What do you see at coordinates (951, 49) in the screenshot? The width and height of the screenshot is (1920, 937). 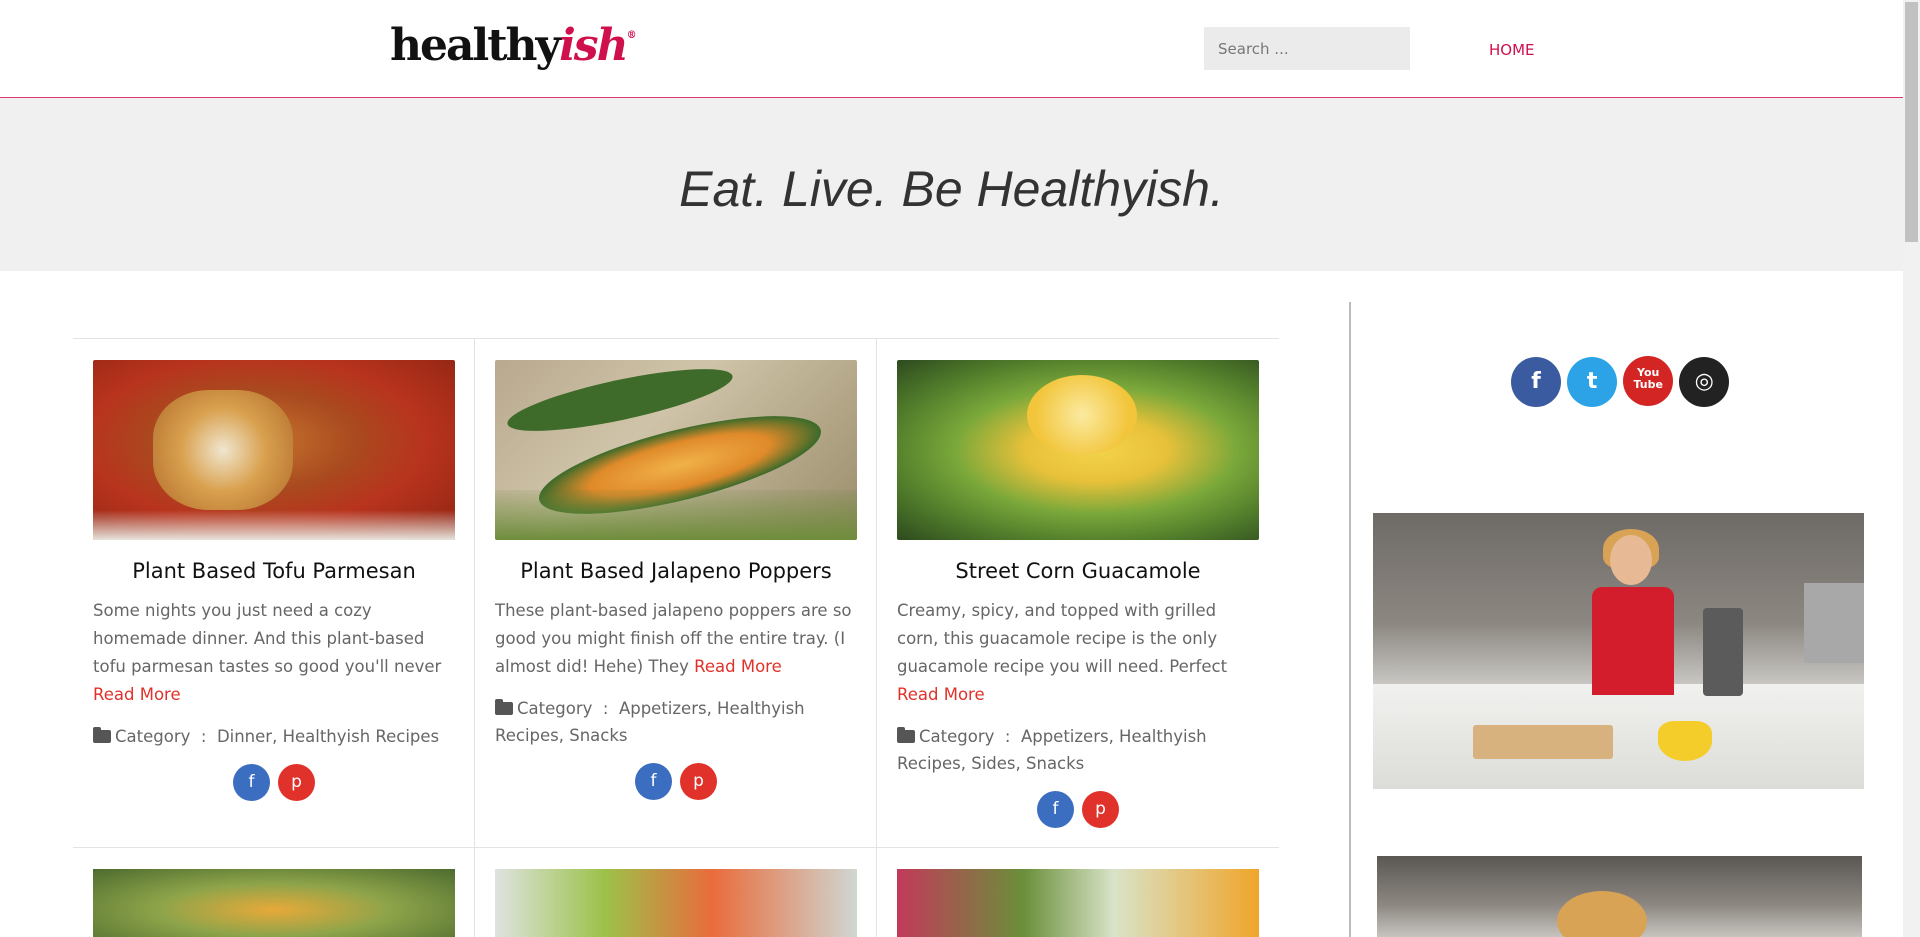 I see `site-header: healthyish® HOME` at bounding box center [951, 49].